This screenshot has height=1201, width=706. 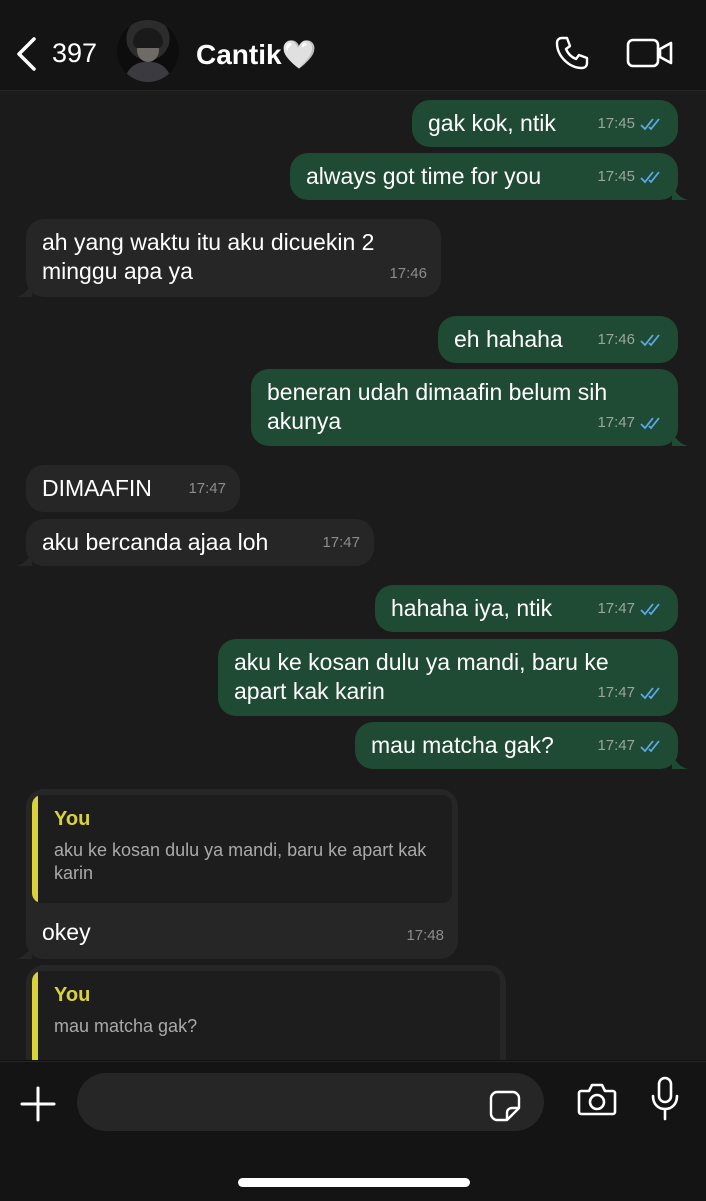 What do you see at coordinates (665, 1099) in the screenshot?
I see `microphone-icon` at bounding box center [665, 1099].